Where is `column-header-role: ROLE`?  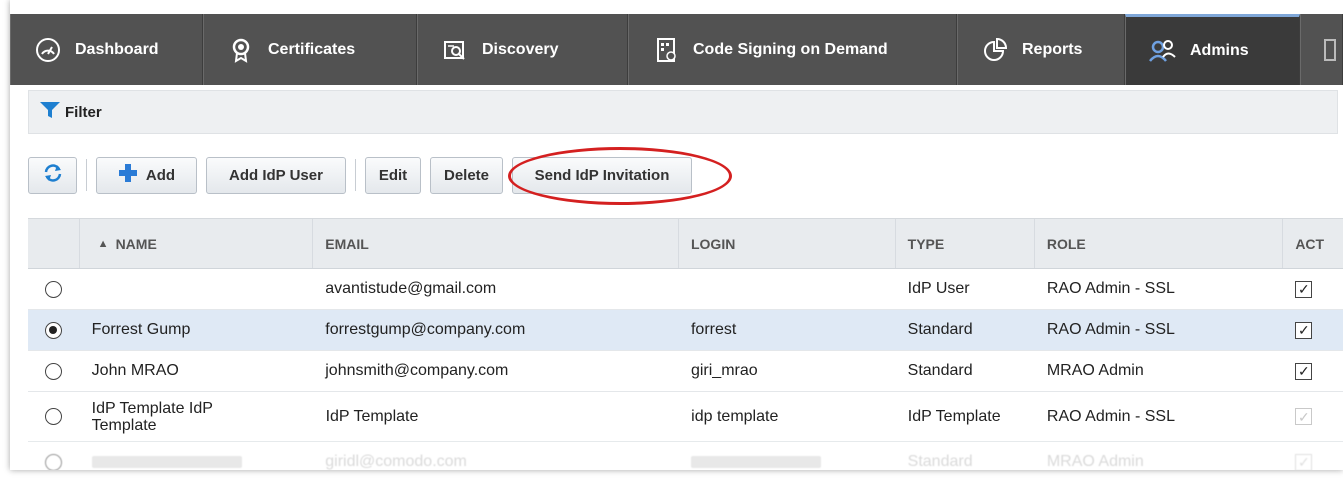
column-header-role: ROLE is located at coordinates (1159, 243).